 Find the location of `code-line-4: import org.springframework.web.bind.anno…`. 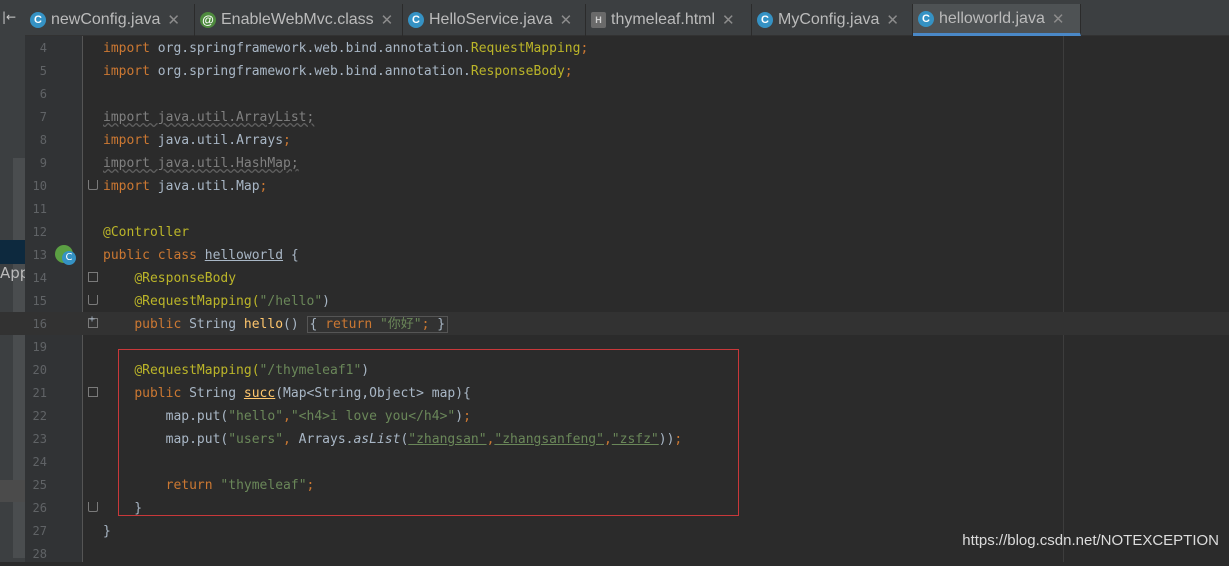

code-line-4: import org.springframework.web.bind.anno… is located at coordinates (345, 48).